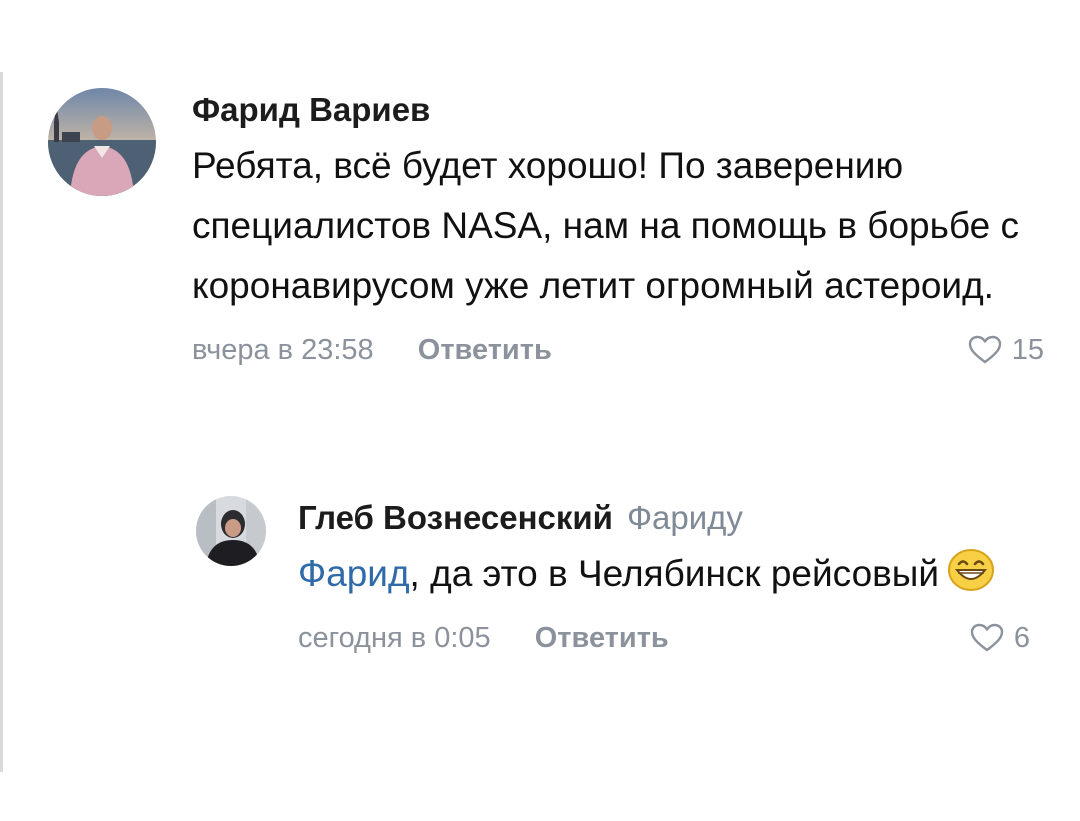  What do you see at coordinates (1006, 350) in the screenshot?
I see `like-button: 15` at bounding box center [1006, 350].